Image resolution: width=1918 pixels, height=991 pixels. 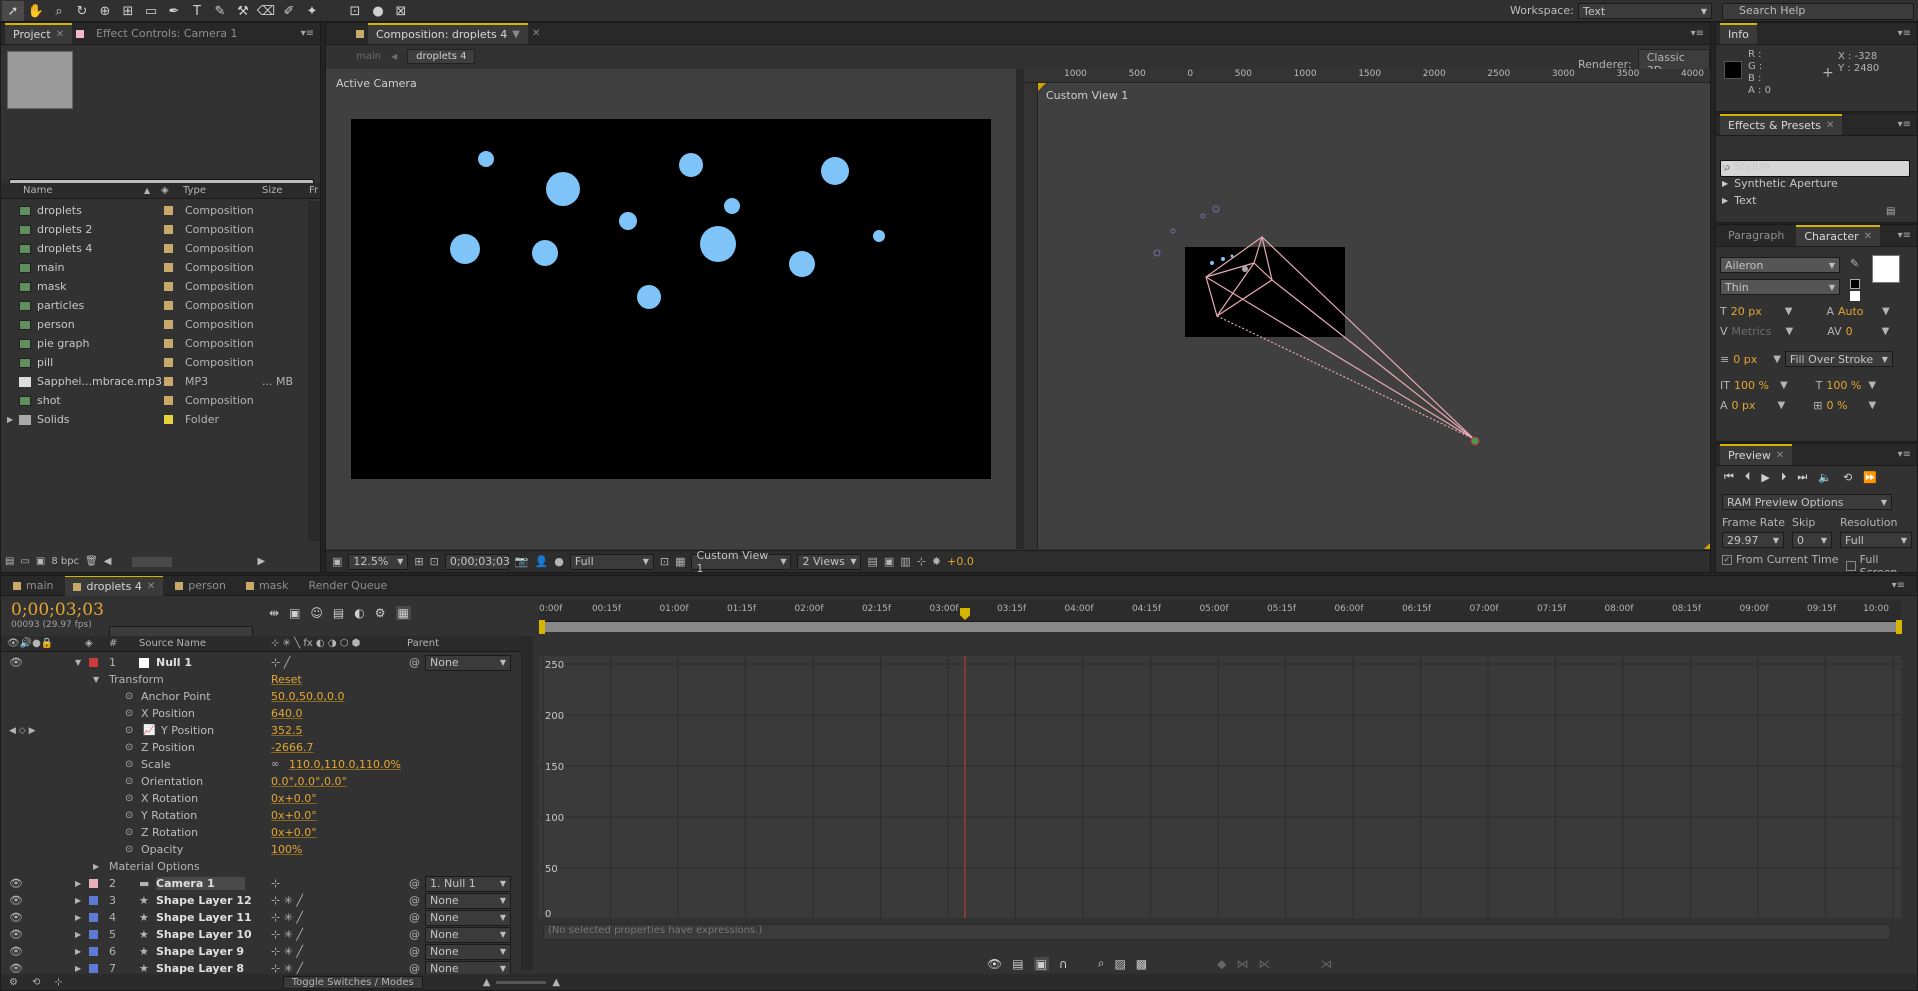 I want to click on leading-value: Auto, so click(x=1858, y=311).